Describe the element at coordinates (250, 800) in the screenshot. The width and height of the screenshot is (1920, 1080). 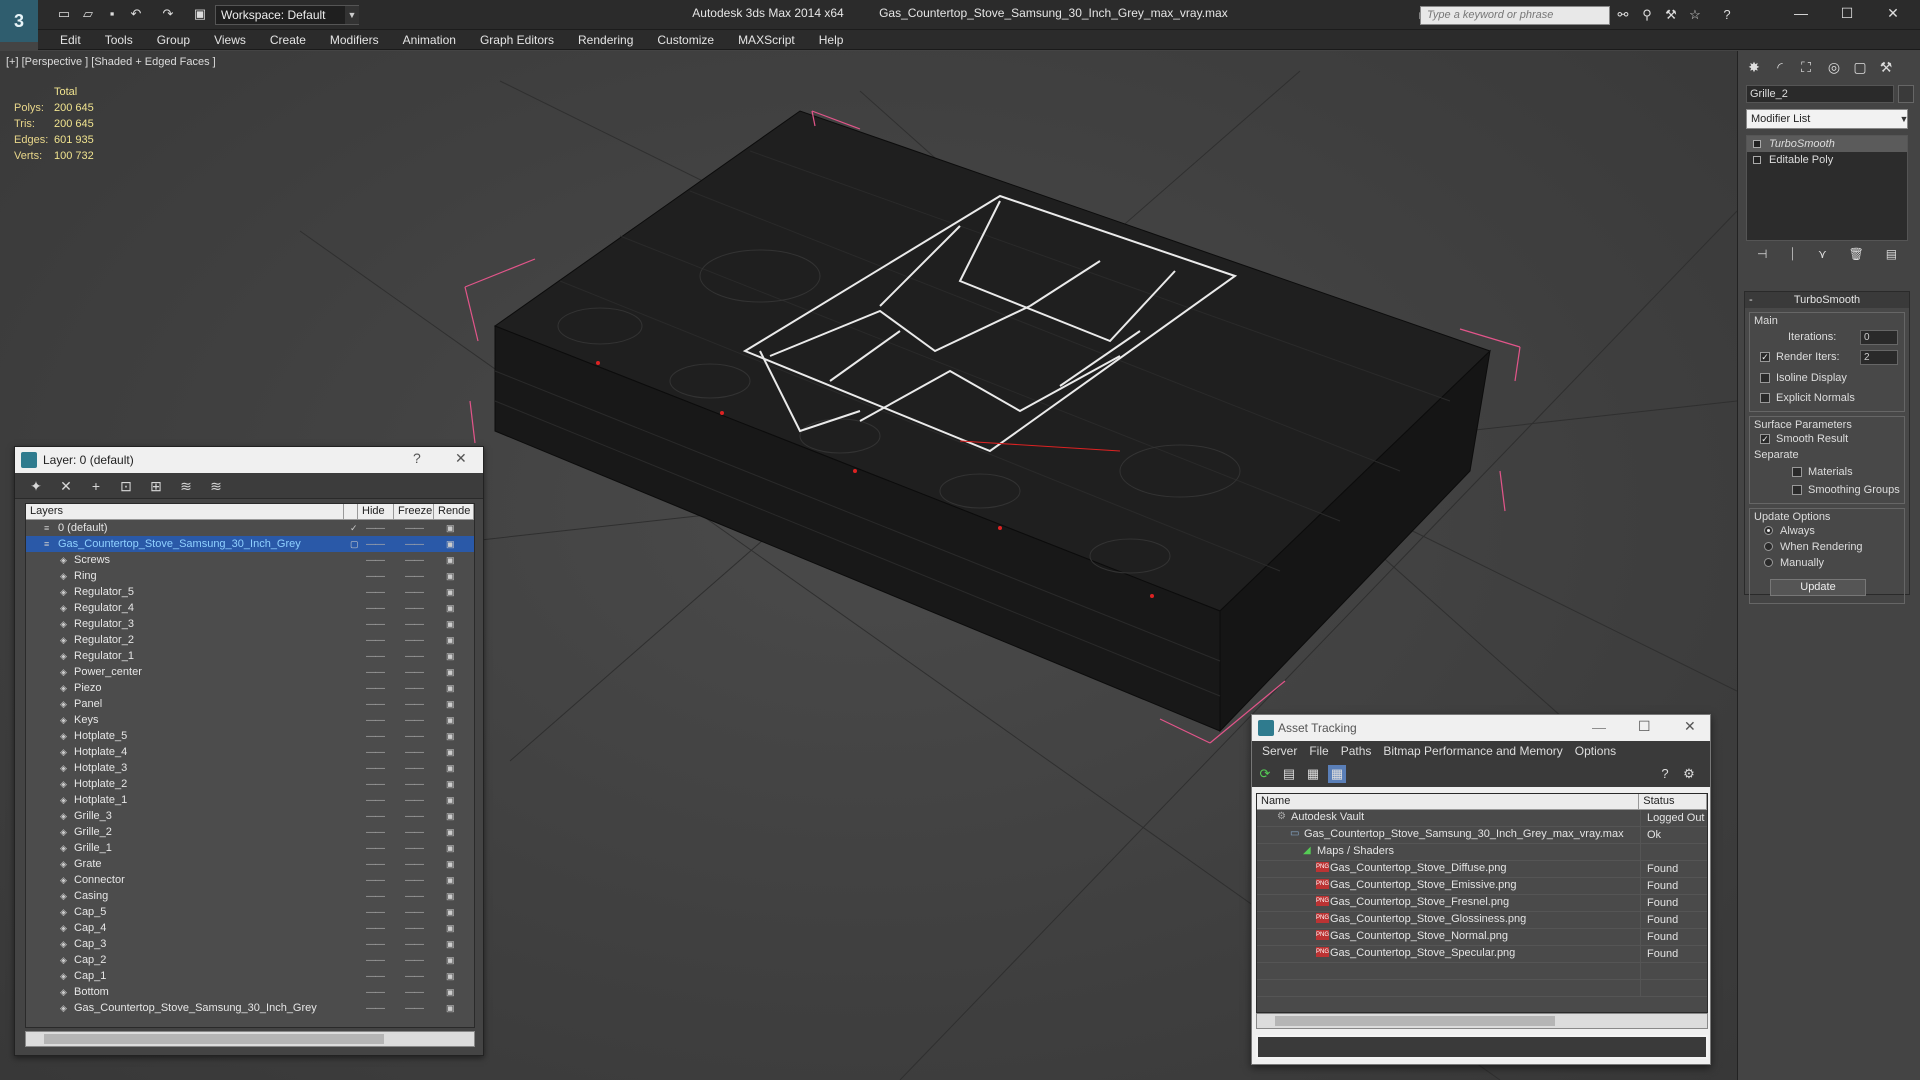
I see `list-item: ◈ Hotplate_1 —— —— ▣` at that location.